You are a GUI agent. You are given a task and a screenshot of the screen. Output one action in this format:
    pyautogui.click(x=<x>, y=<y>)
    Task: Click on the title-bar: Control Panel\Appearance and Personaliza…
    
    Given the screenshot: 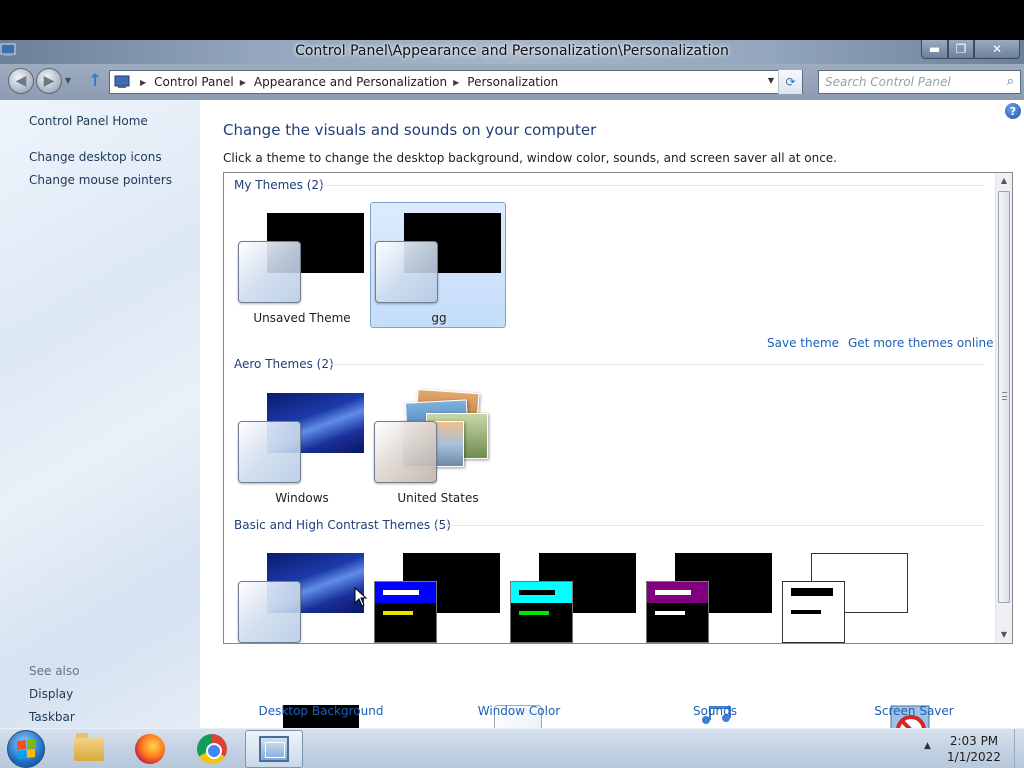 What is the action you would take?
    pyautogui.click(x=512, y=52)
    